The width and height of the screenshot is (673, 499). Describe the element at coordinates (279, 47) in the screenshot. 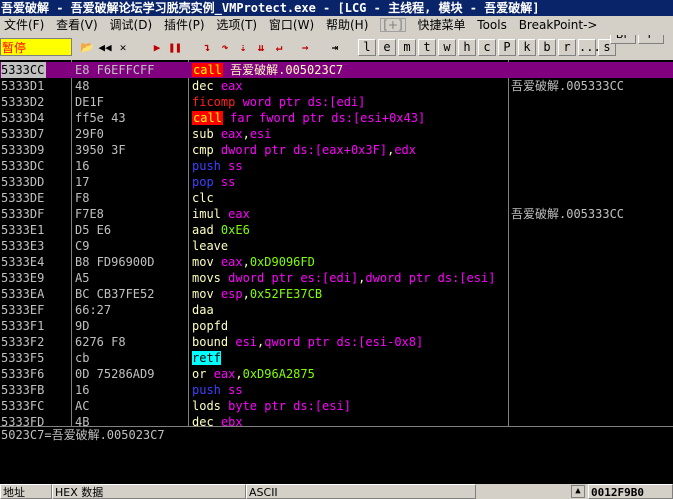

I see `execute-till-return-icon: ↵` at that location.